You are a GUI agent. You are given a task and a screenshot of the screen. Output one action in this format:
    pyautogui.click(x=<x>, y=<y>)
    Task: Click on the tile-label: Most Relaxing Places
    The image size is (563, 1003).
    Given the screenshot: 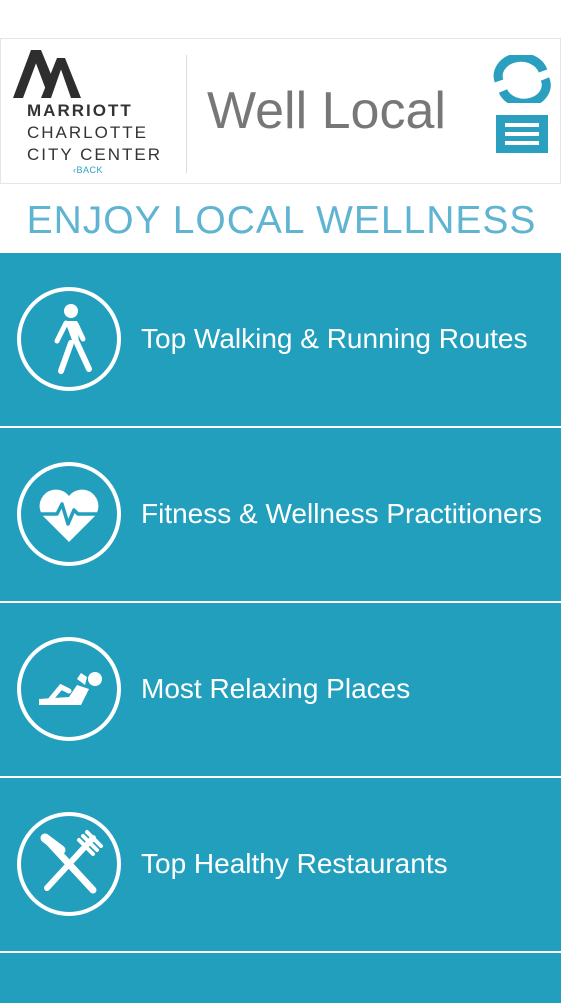 What is the action you would take?
    pyautogui.click(x=276, y=688)
    